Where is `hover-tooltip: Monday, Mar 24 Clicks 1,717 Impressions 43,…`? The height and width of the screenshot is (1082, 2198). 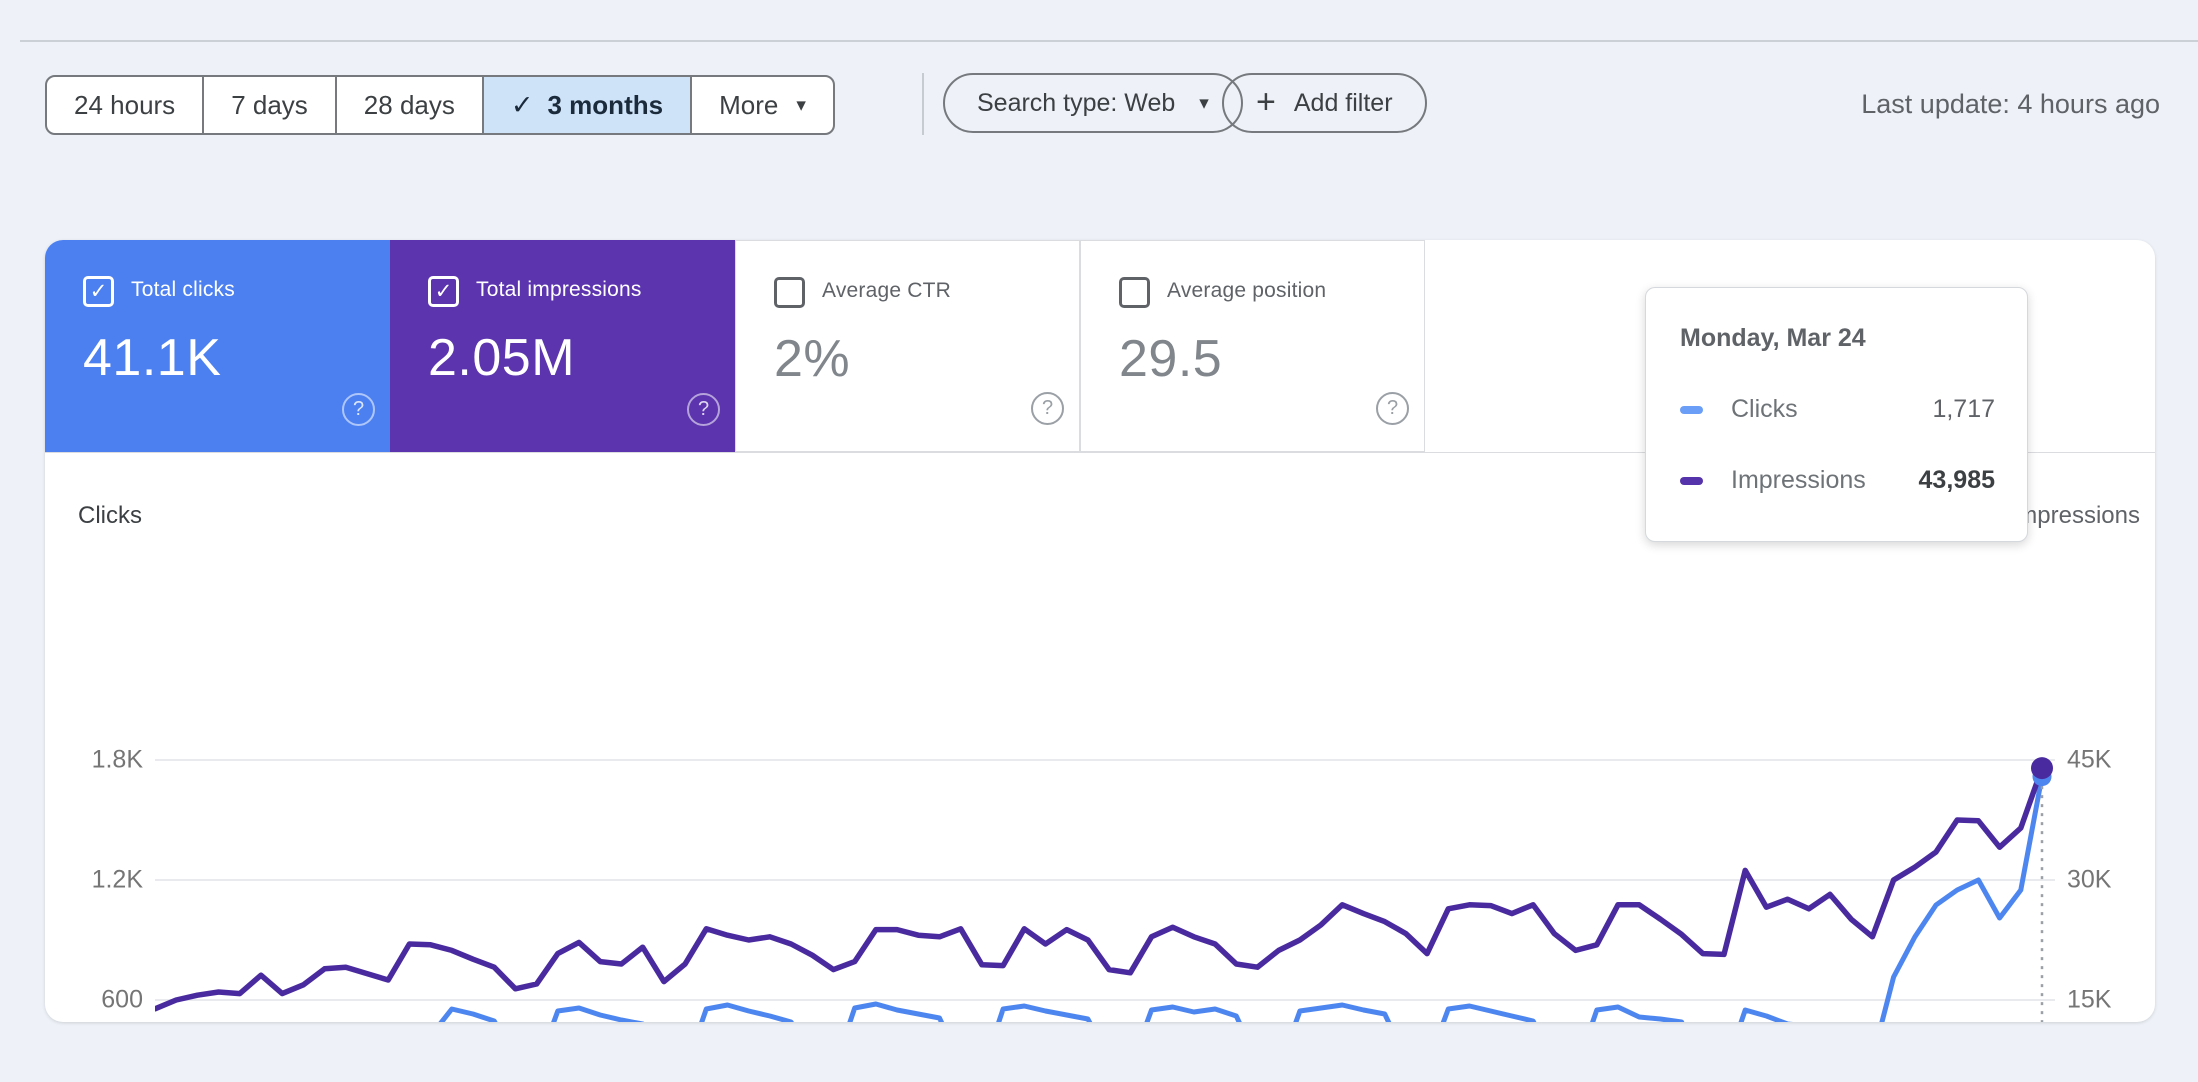
hover-tooltip: Monday, Mar 24 Clicks 1,717 Impressions 43,… is located at coordinates (1836, 414).